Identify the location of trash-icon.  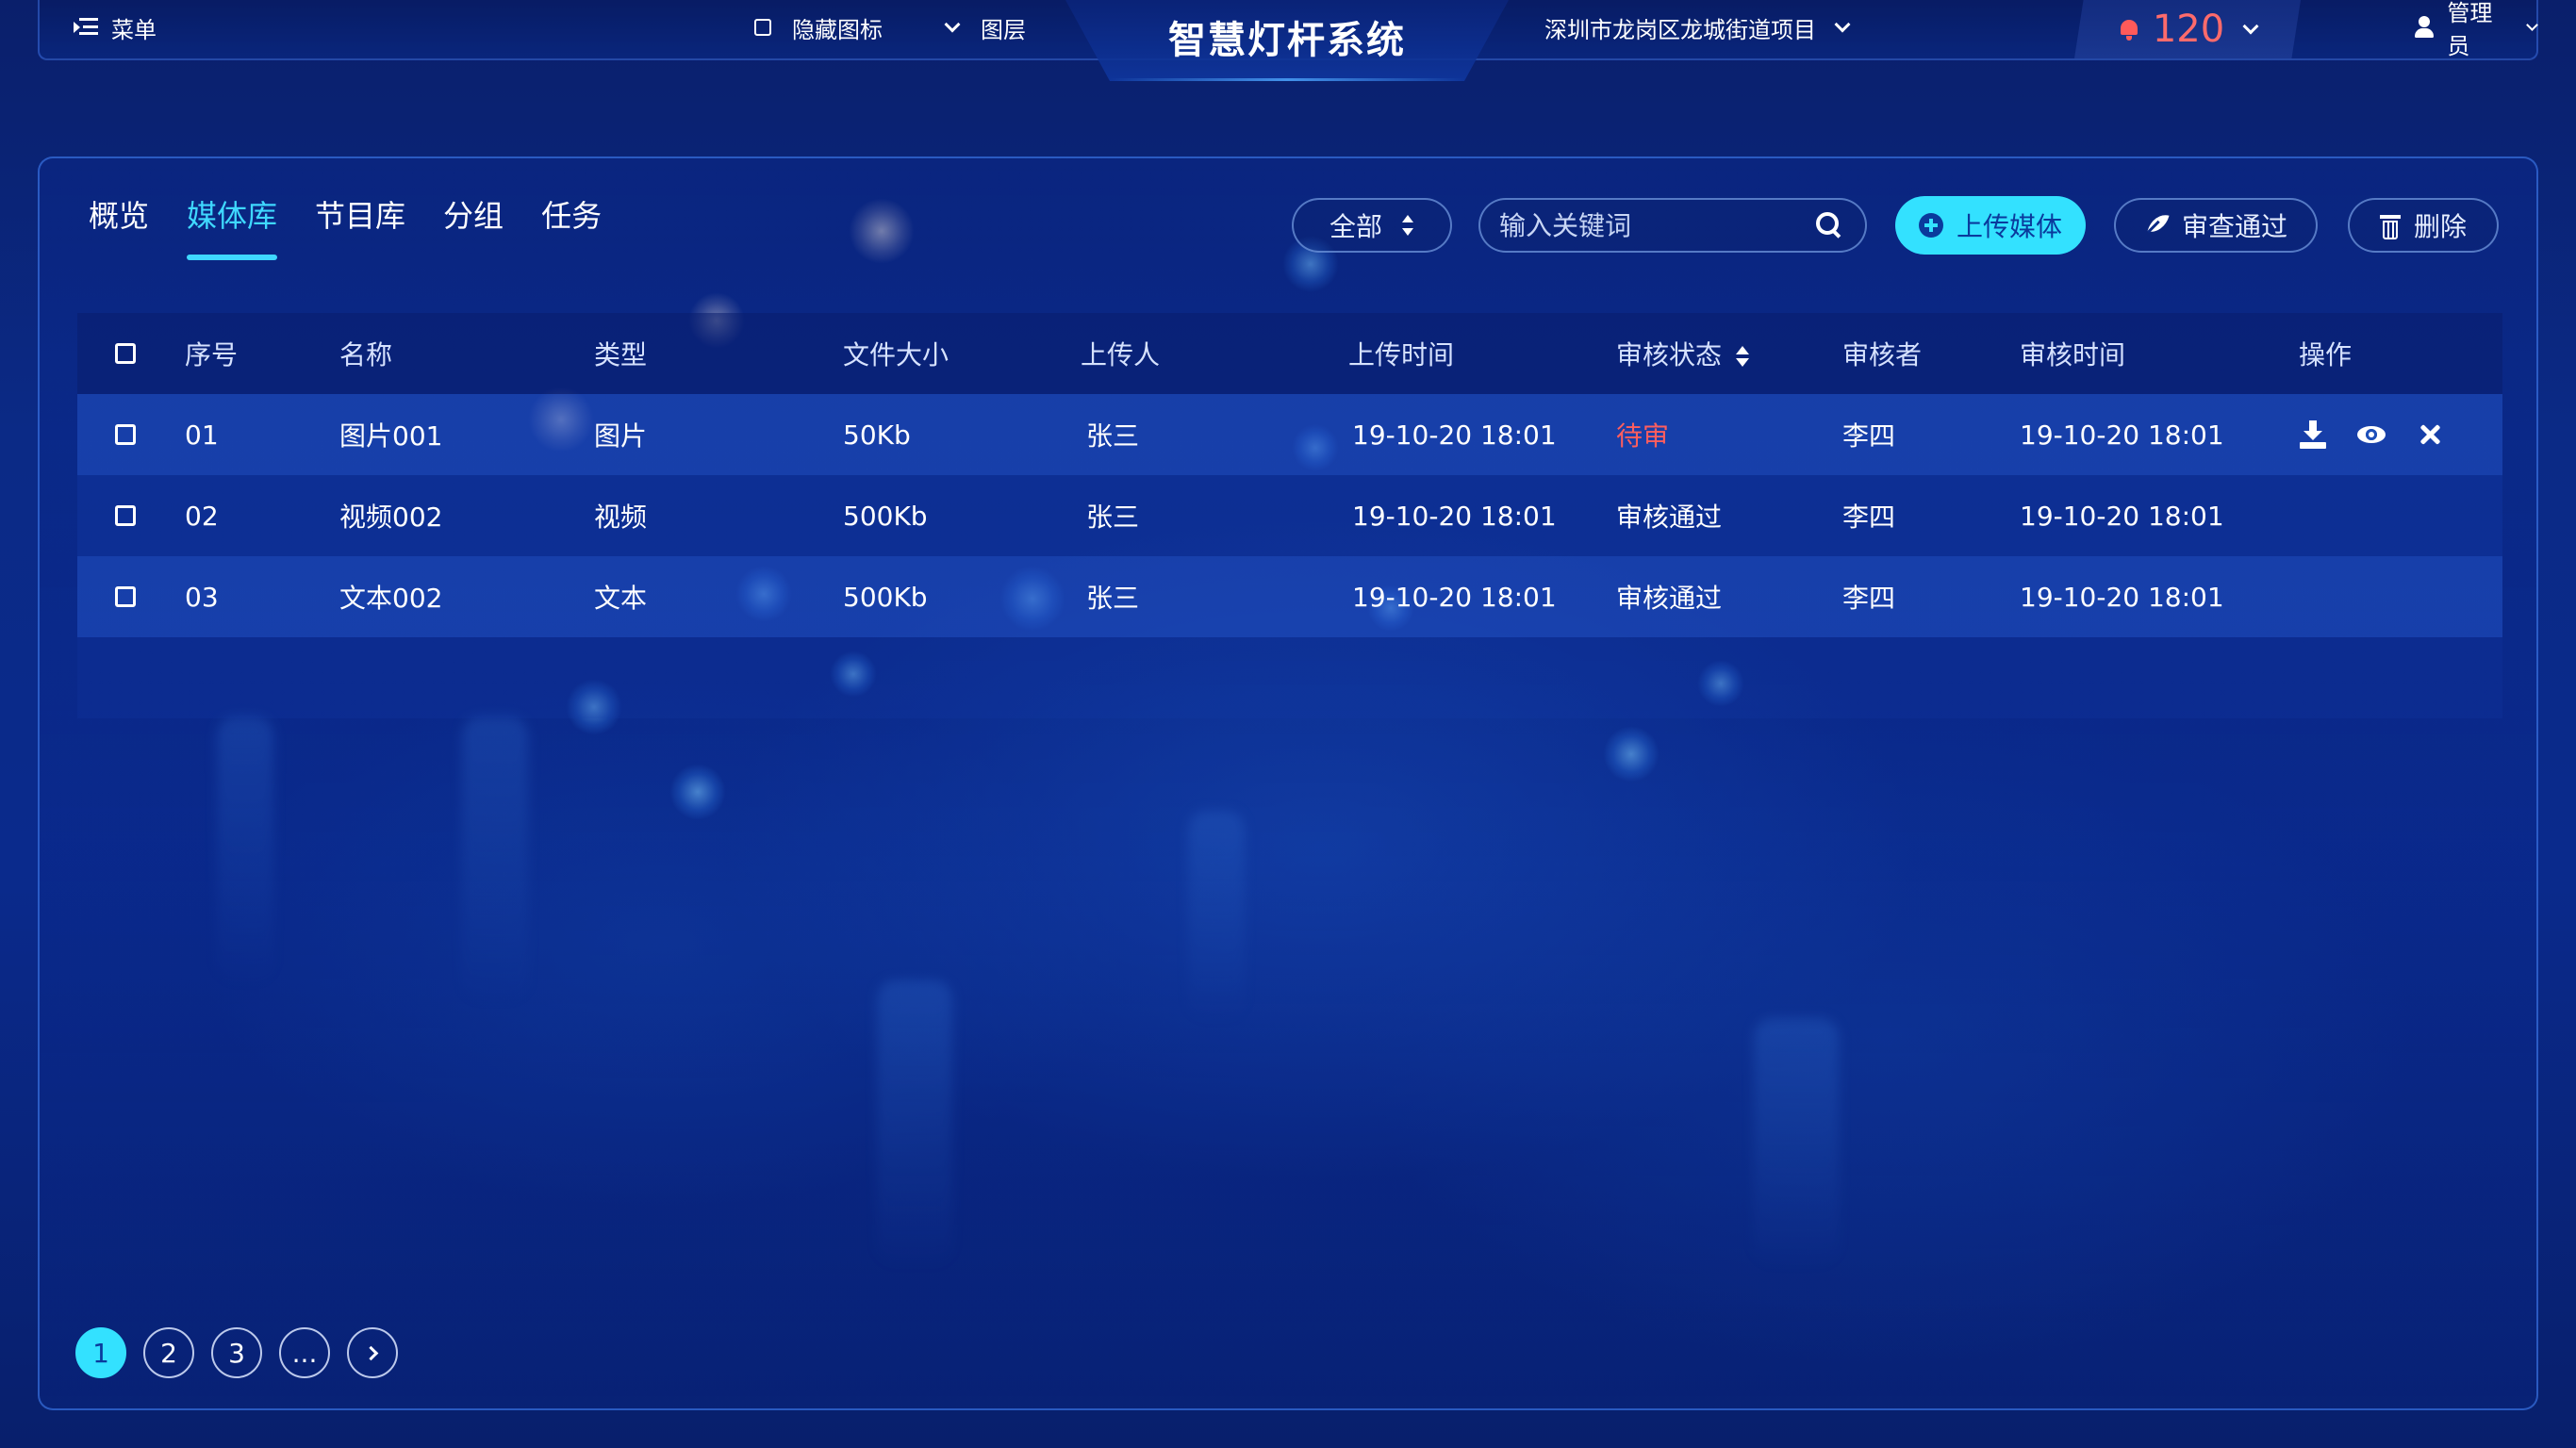
(2390, 226).